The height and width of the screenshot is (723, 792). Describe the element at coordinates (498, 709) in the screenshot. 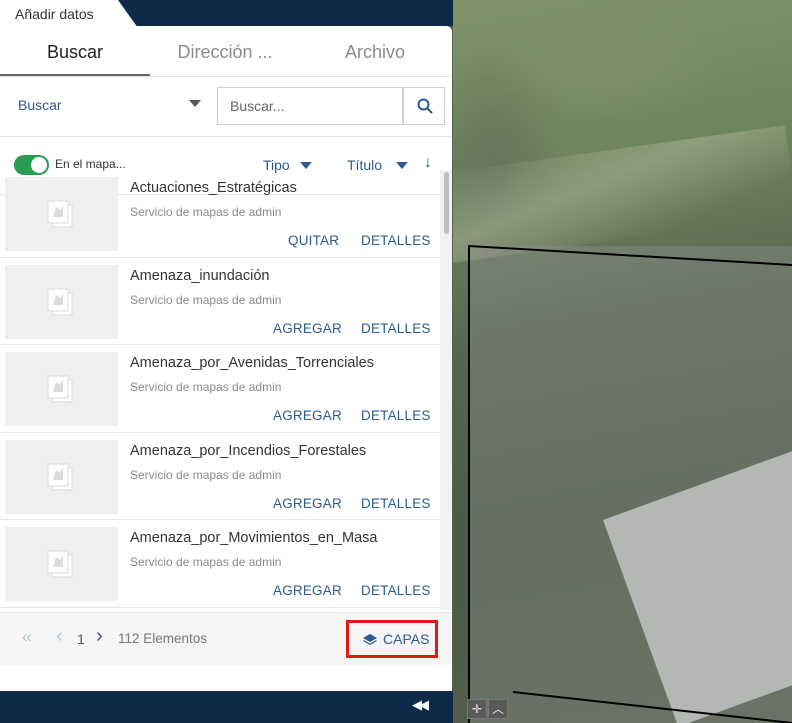

I see `map-expand-up-icon: ︿` at that location.